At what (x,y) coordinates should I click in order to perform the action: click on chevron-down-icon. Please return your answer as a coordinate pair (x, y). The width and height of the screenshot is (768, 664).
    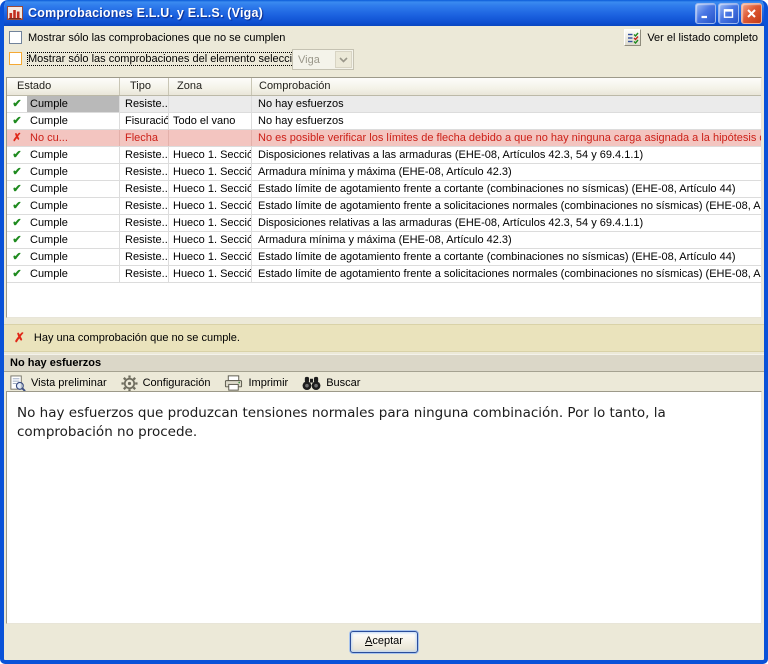
    Looking at the image, I should click on (343, 59).